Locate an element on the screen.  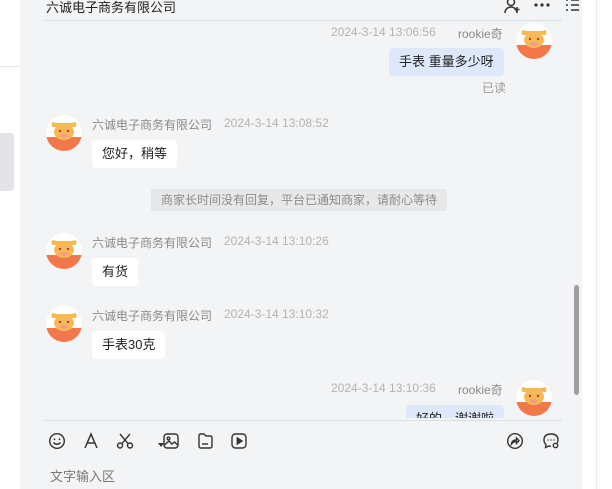
font-icon is located at coordinates (91, 441).